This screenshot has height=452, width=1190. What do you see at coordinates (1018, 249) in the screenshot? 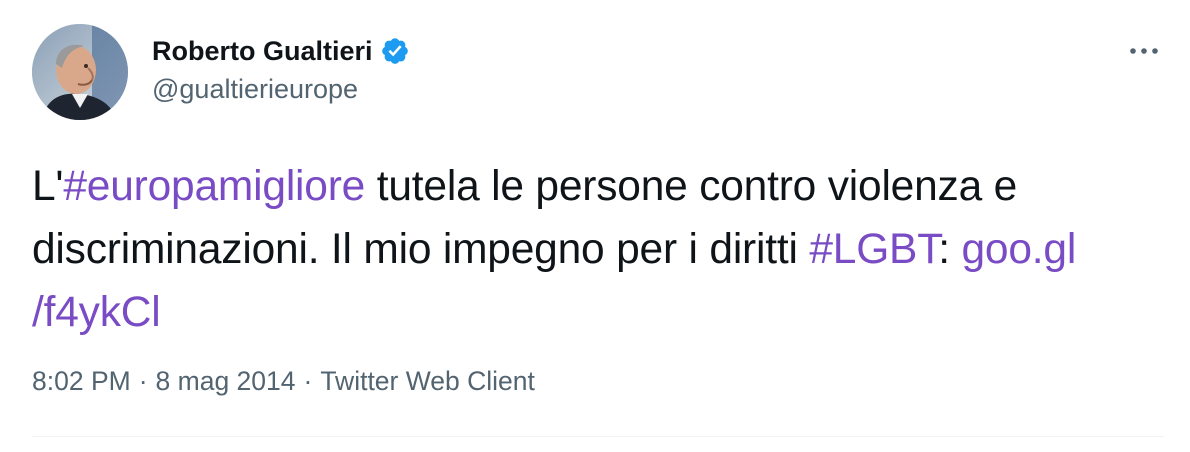
I see `url-link-part-1: goo.gl` at bounding box center [1018, 249].